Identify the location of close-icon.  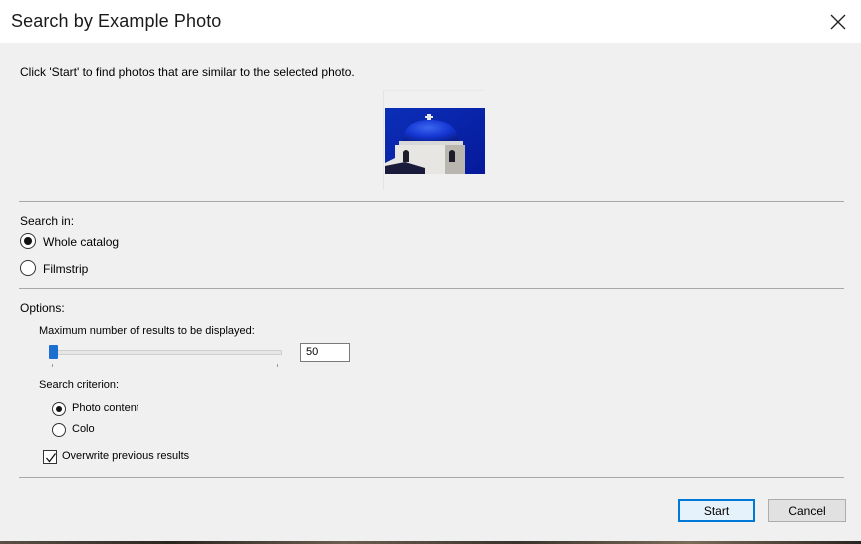
(838, 21).